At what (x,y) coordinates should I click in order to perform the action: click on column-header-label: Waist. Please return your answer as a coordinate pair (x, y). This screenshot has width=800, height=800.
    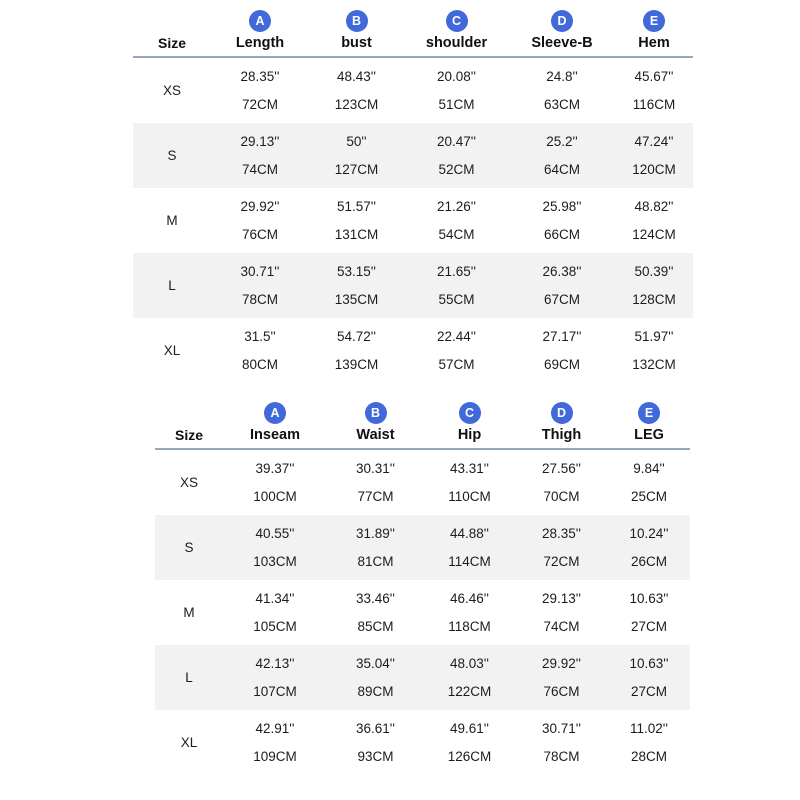
    Looking at the image, I should click on (375, 435).